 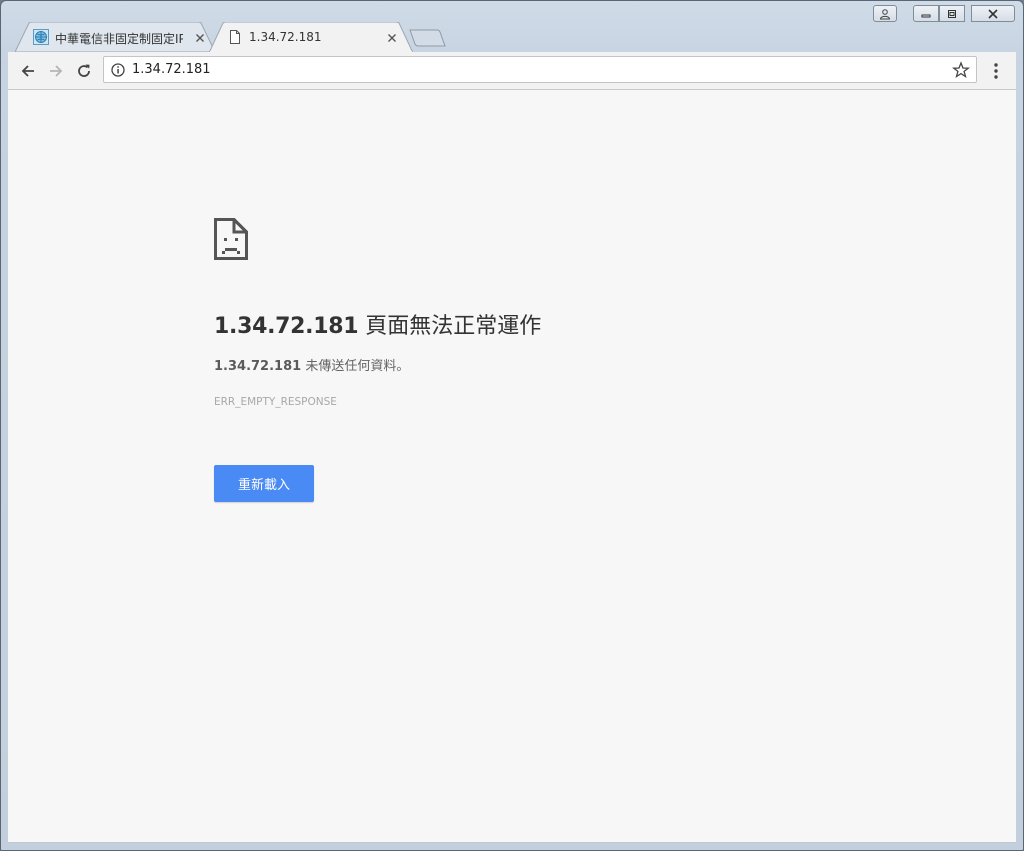 What do you see at coordinates (235, 37) in the screenshot?
I see `blank-page-icon` at bounding box center [235, 37].